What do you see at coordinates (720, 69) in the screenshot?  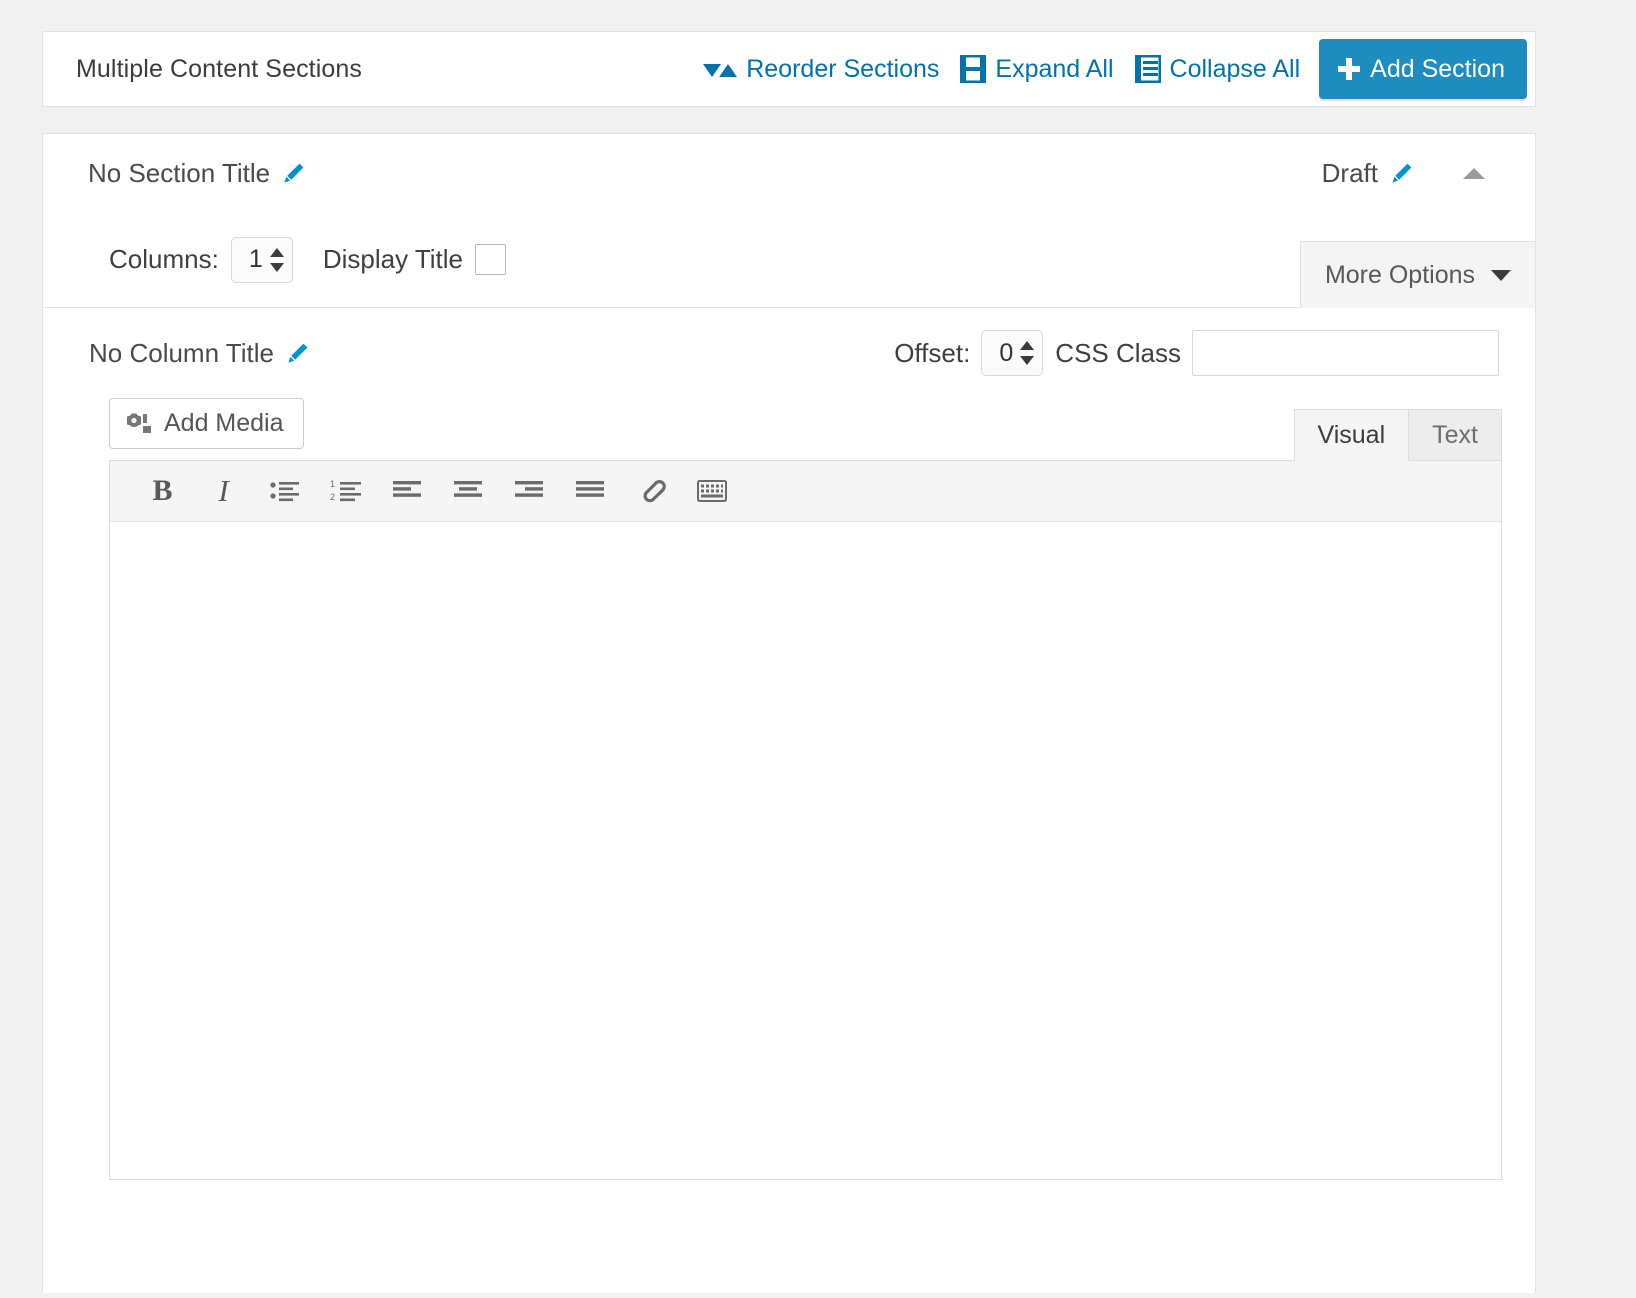 I see `reorder-icon` at bounding box center [720, 69].